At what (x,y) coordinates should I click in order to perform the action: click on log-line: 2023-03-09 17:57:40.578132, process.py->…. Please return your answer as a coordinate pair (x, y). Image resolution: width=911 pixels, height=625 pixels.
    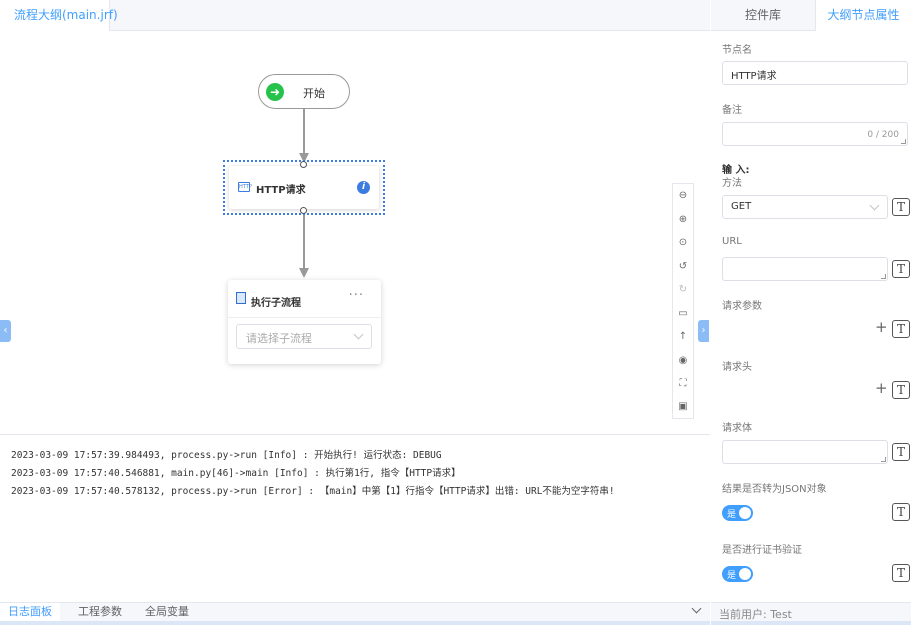
    Looking at the image, I should click on (313, 491).